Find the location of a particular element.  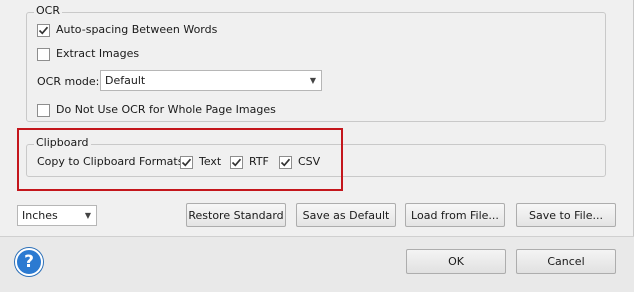

ocr-mode-label: OCR mode: is located at coordinates (68, 82).